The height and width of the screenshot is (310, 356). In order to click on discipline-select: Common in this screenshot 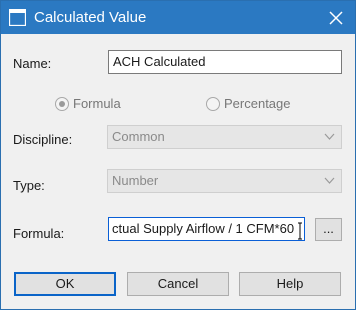, I will do `click(224, 137)`.